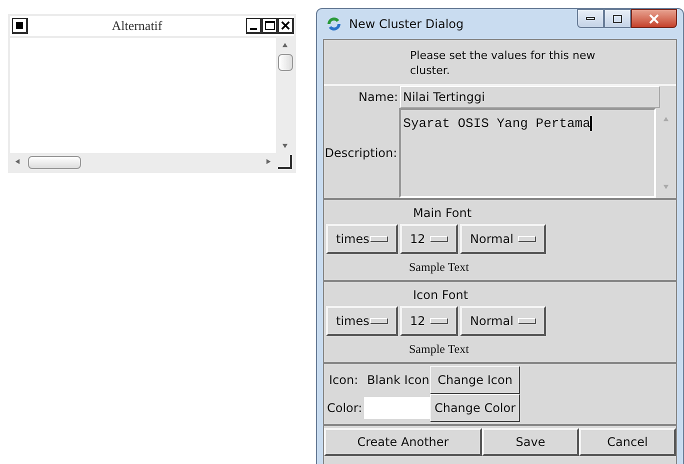 The width and height of the screenshot is (684, 464). Describe the element at coordinates (344, 380) in the screenshot. I see `icon-label: Icon:` at that location.